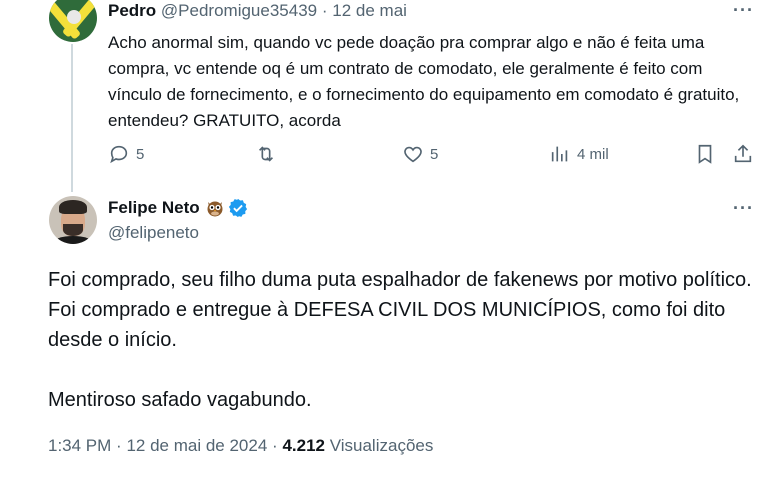 The width and height of the screenshot is (776, 477). Describe the element at coordinates (413, 154) in the screenshot. I see `heart-icon` at that location.